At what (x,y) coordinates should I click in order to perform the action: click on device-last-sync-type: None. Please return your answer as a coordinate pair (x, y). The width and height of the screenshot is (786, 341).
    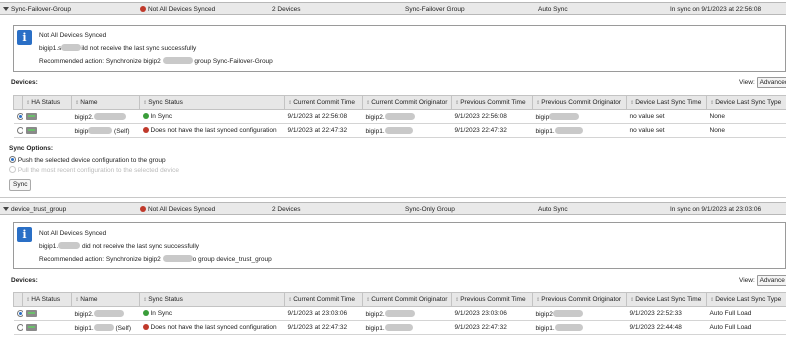
    Looking at the image, I should click on (746, 130).